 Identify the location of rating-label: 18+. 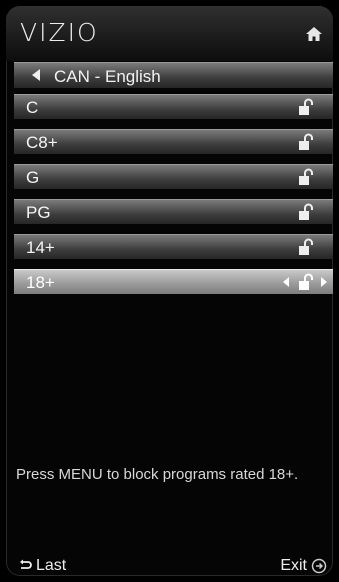
(40, 282).